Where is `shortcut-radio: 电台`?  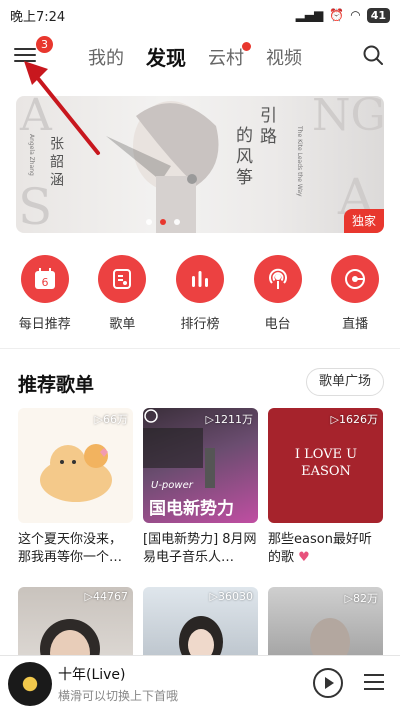 shortcut-radio: 电台 is located at coordinates (278, 293).